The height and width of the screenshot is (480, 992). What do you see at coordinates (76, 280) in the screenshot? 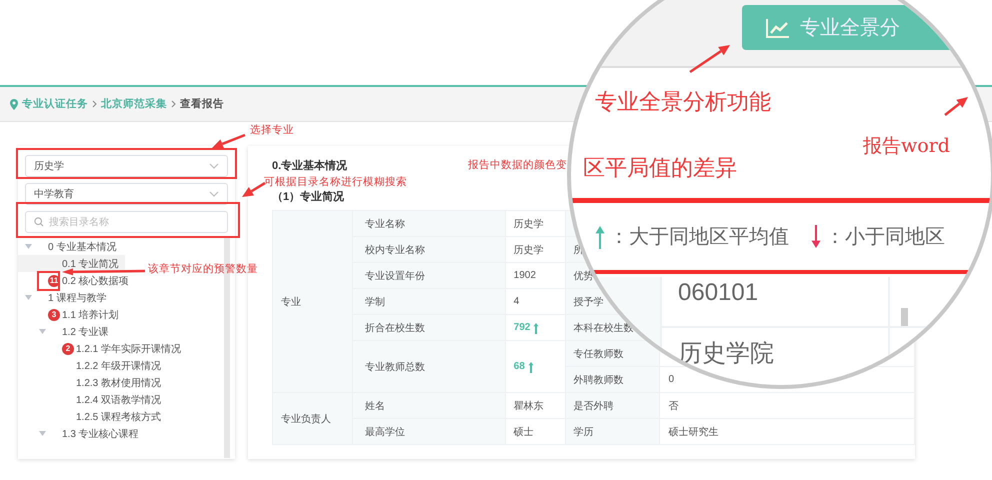
I see `tree-item: 11 0.2 核心数据项` at bounding box center [76, 280].